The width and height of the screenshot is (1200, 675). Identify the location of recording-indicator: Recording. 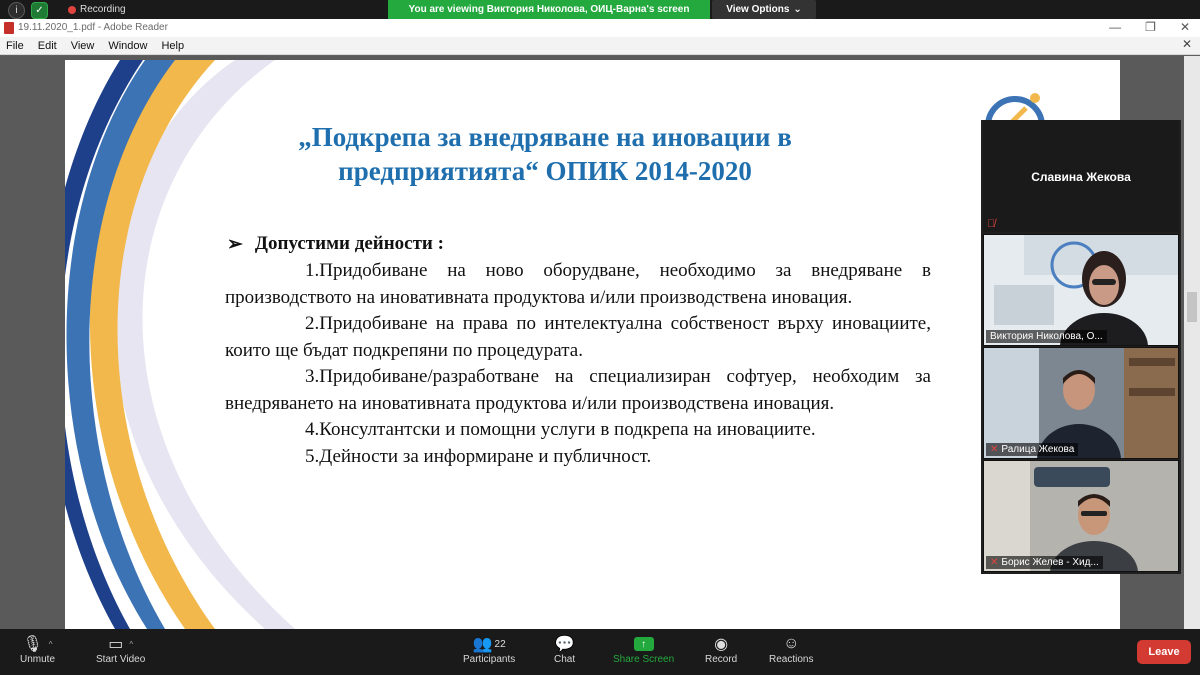
(97, 9).